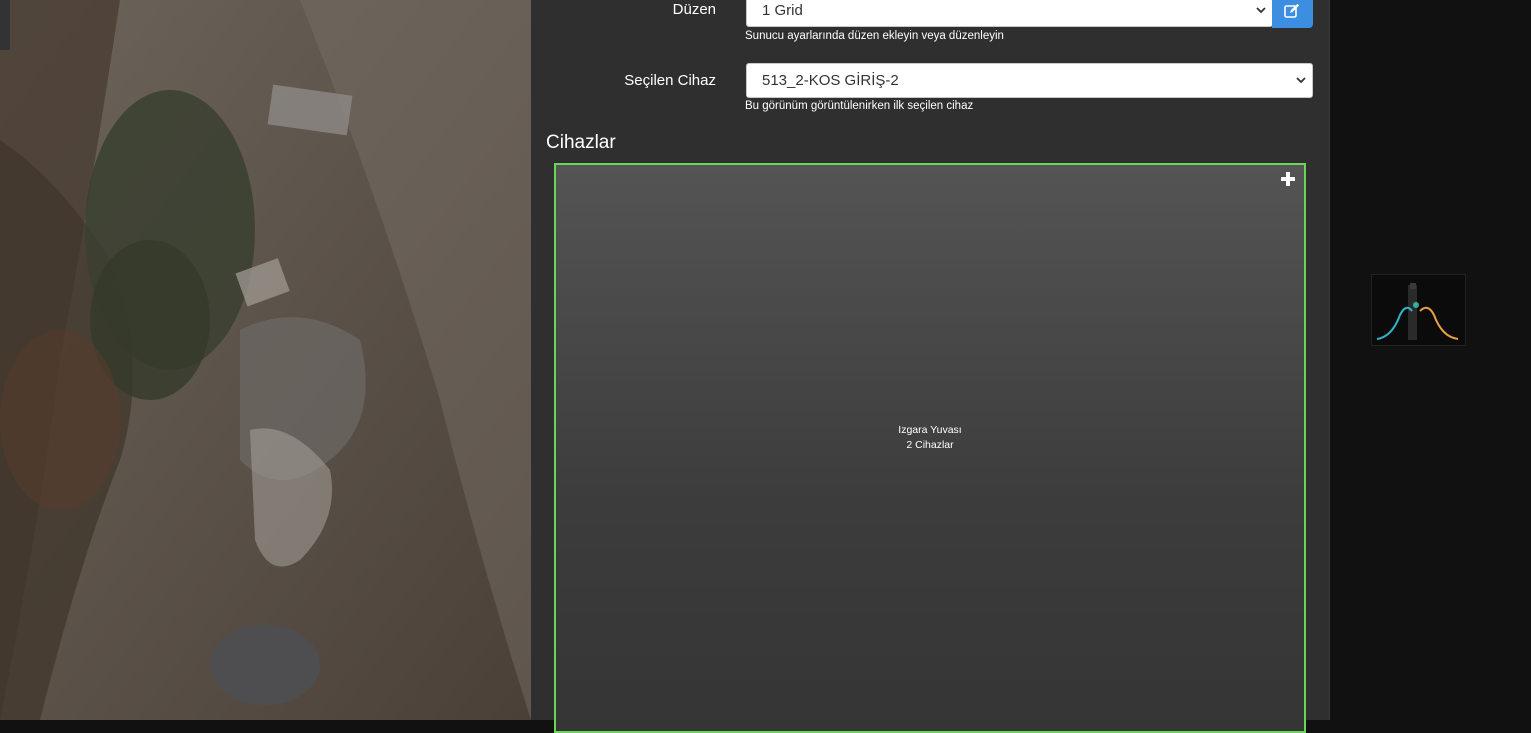  I want to click on edit-icon, so click(1292, 10).